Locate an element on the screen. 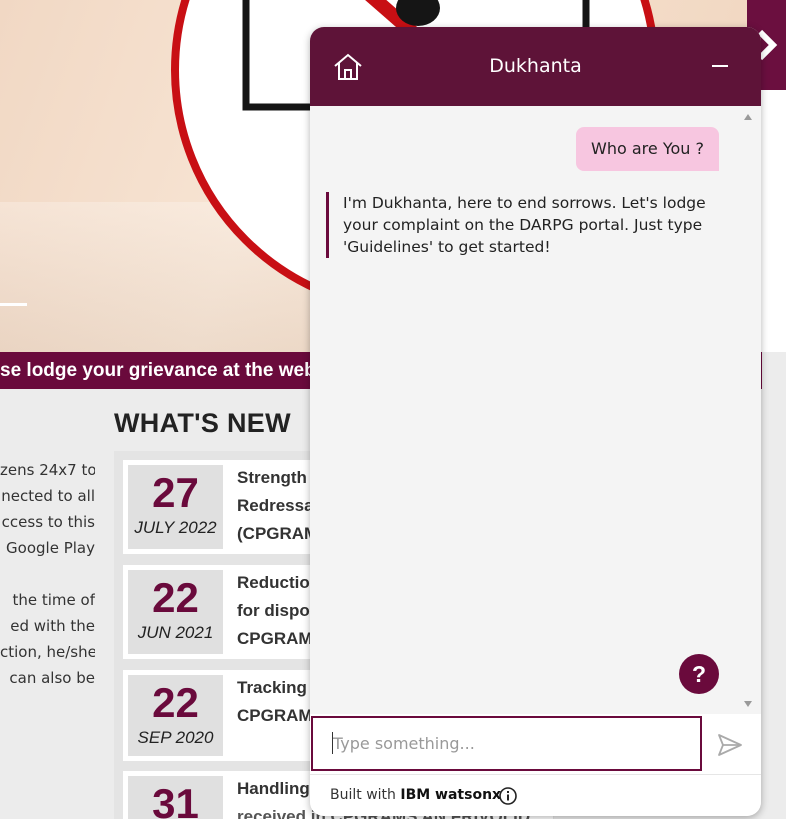 Image resolution: width=786 pixels, height=819 pixels. minimize-icon is located at coordinates (720, 66).